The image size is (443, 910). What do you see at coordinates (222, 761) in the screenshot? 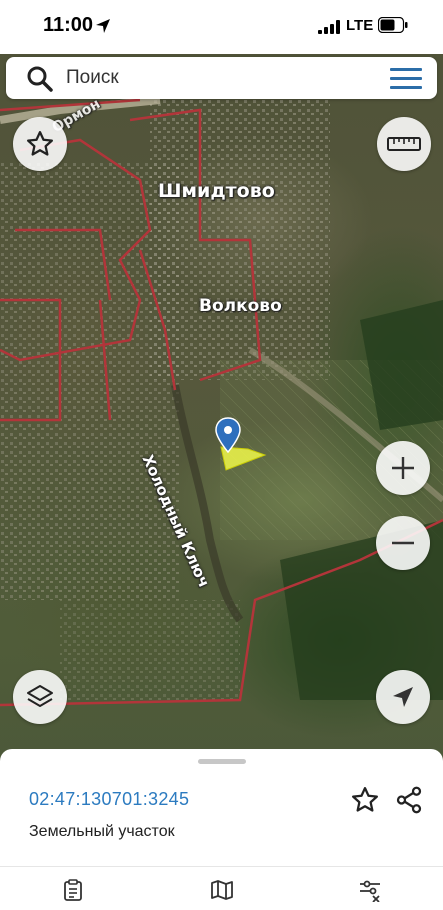
I see `sheet-grabber` at bounding box center [222, 761].